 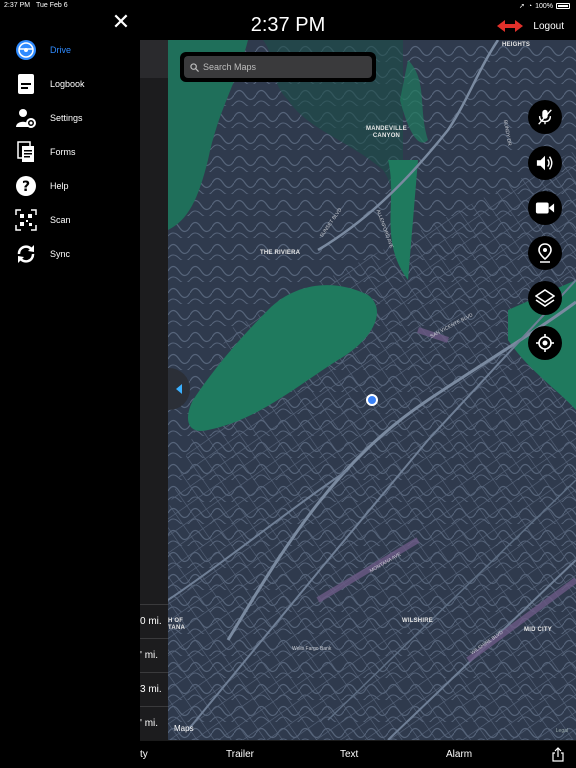 What do you see at coordinates (521, 6) in the screenshot?
I see `location-arrow-icon: ➚` at bounding box center [521, 6].